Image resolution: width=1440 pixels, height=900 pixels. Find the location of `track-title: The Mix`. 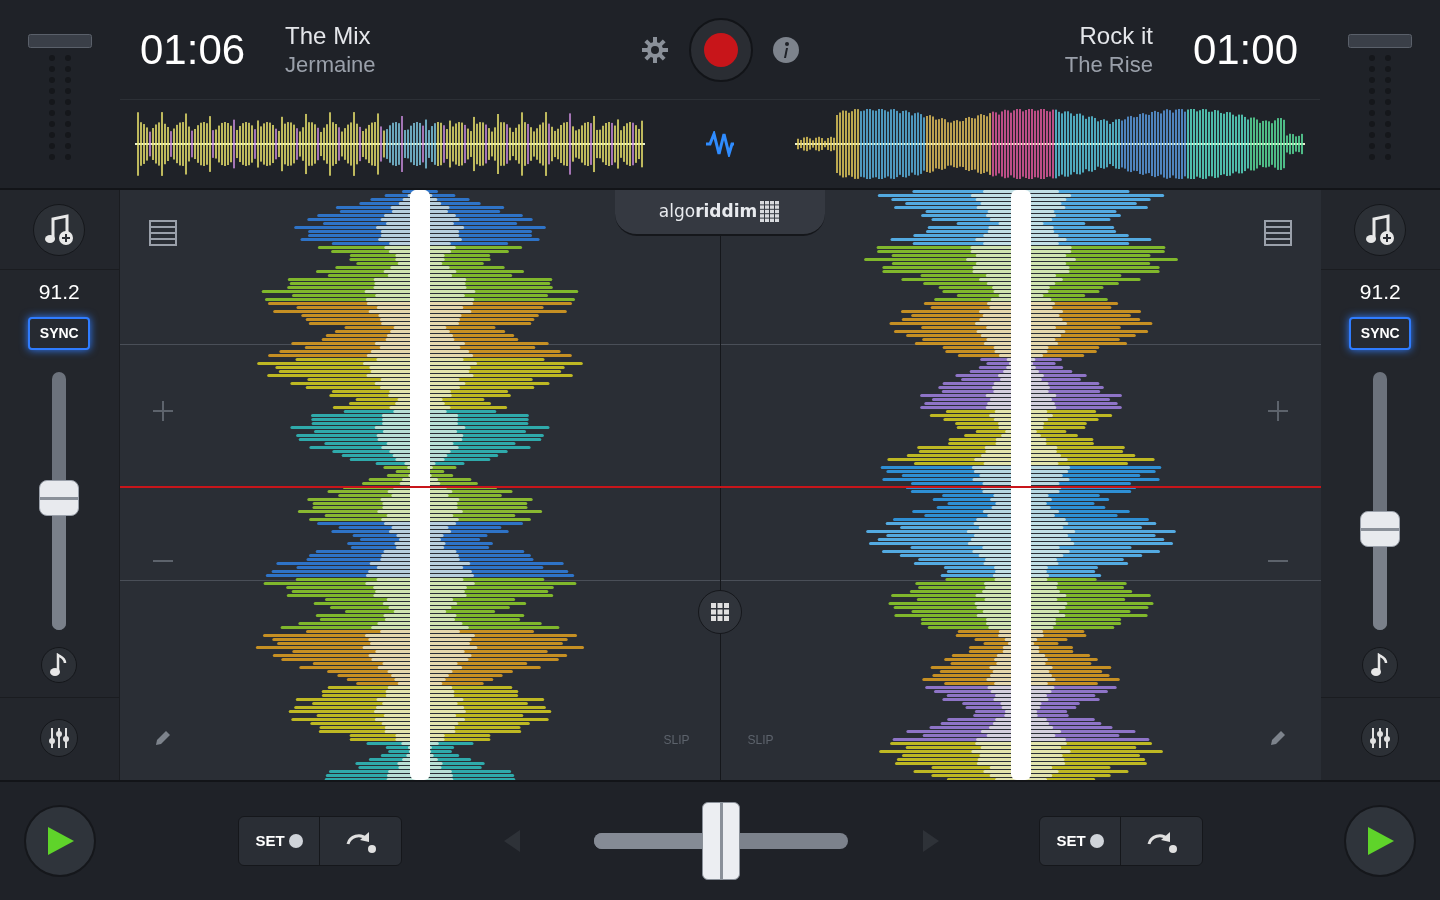

track-title: The Mix is located at coordinates (328, 35).